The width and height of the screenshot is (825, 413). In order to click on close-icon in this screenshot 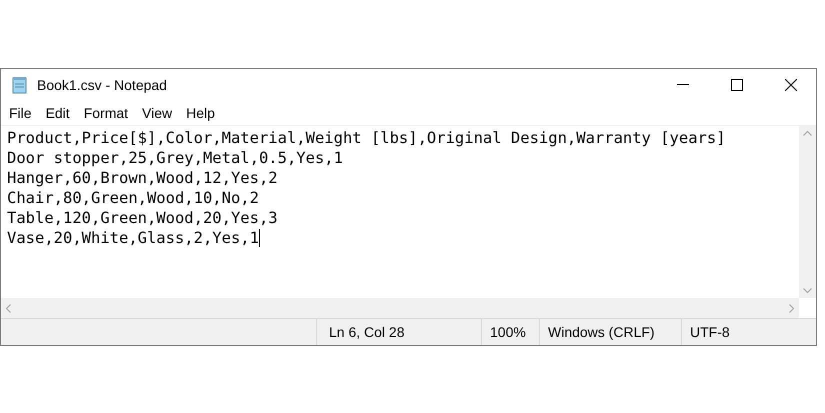, I will do `click(791, 85)`.